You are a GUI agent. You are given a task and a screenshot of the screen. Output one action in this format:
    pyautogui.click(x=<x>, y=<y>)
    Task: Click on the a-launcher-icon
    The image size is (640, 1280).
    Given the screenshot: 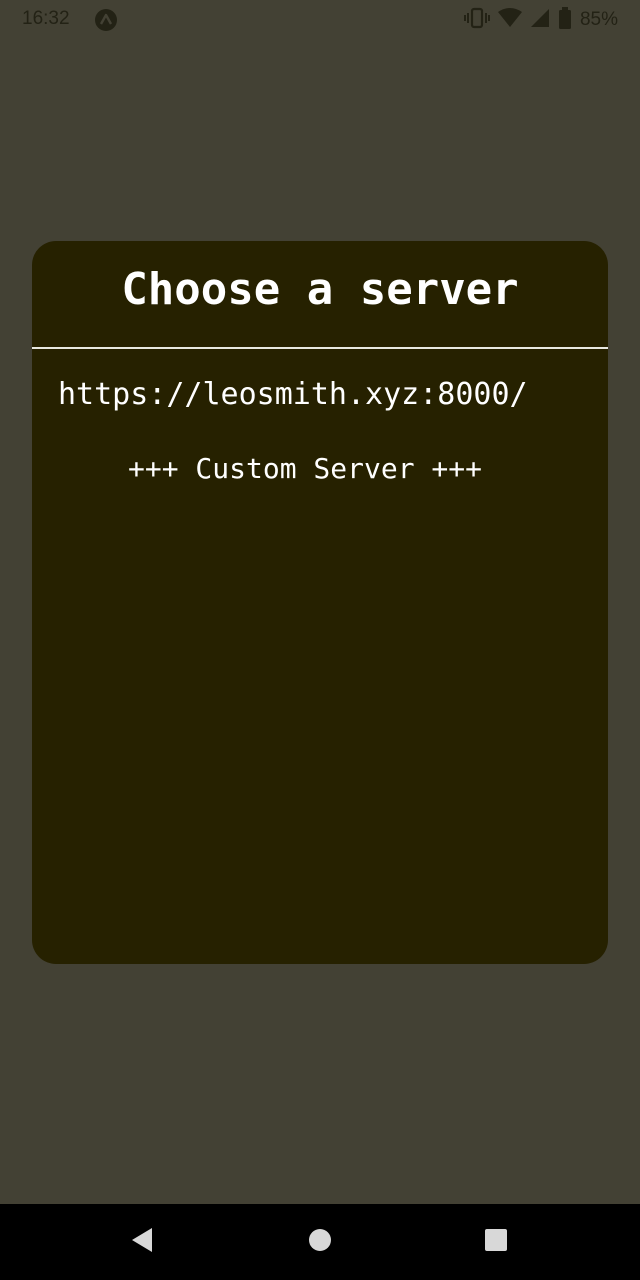 What is the action you would take?
    pyautogui.click(x=106, y=20)
    